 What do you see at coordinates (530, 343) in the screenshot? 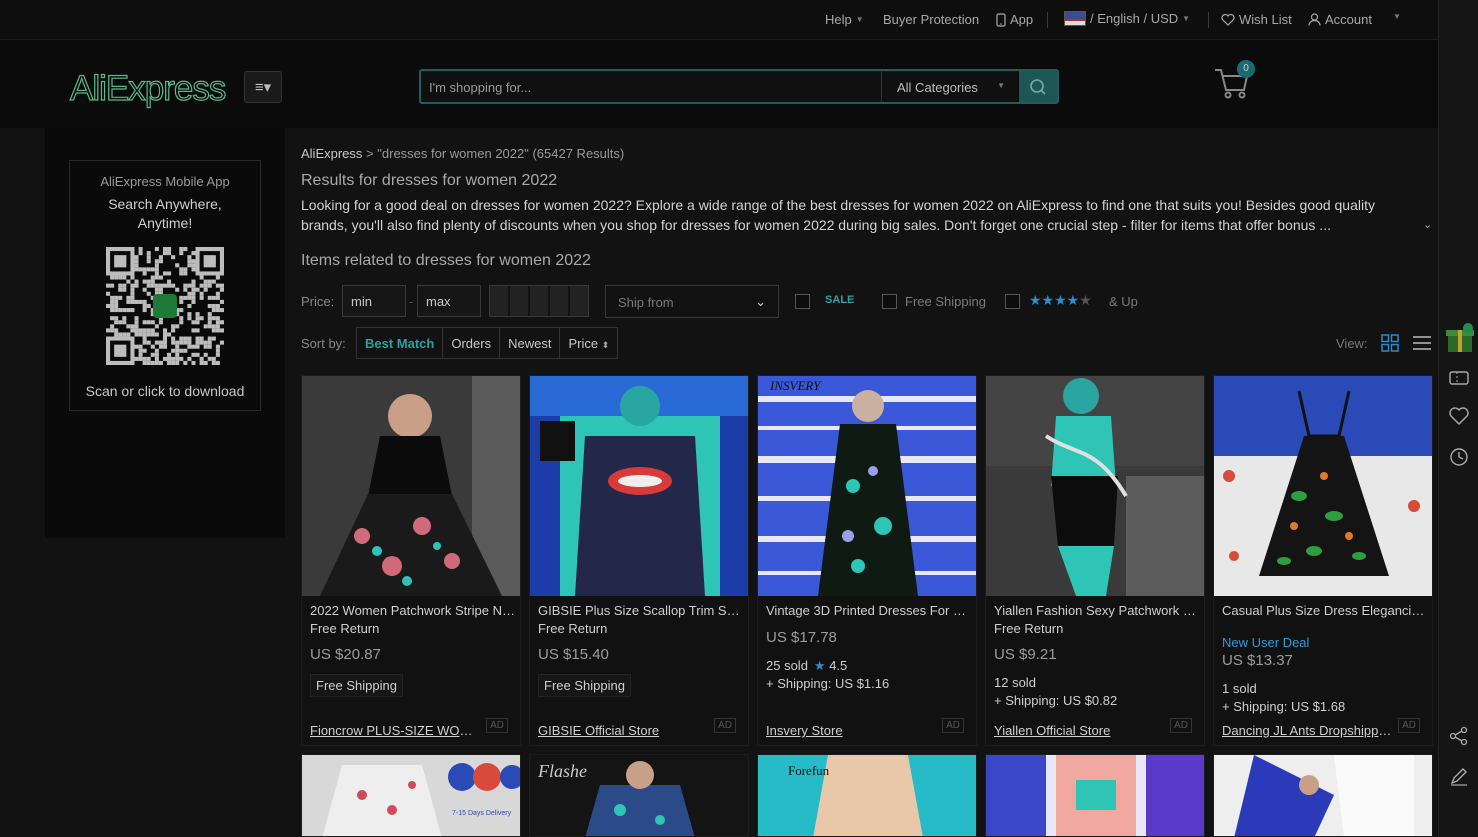
I see `sort-newest: Newest` at bounding box center [530, 343].